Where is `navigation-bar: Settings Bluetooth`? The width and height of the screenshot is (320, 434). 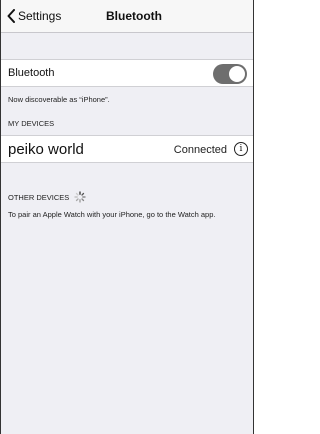 navigation-bar: Settings Bluetooth is located at coordinates (127, 16).